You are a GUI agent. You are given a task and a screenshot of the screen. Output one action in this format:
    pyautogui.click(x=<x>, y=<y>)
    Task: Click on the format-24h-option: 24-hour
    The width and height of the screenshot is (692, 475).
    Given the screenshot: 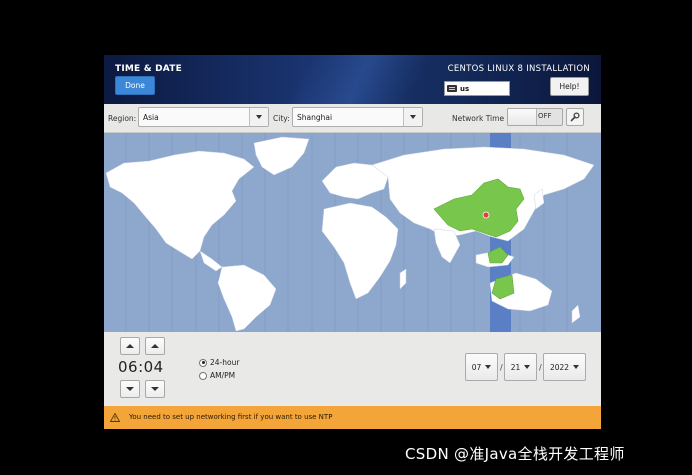 What is the action you would take?
    pyautogui.click(x=219, y=362)
    